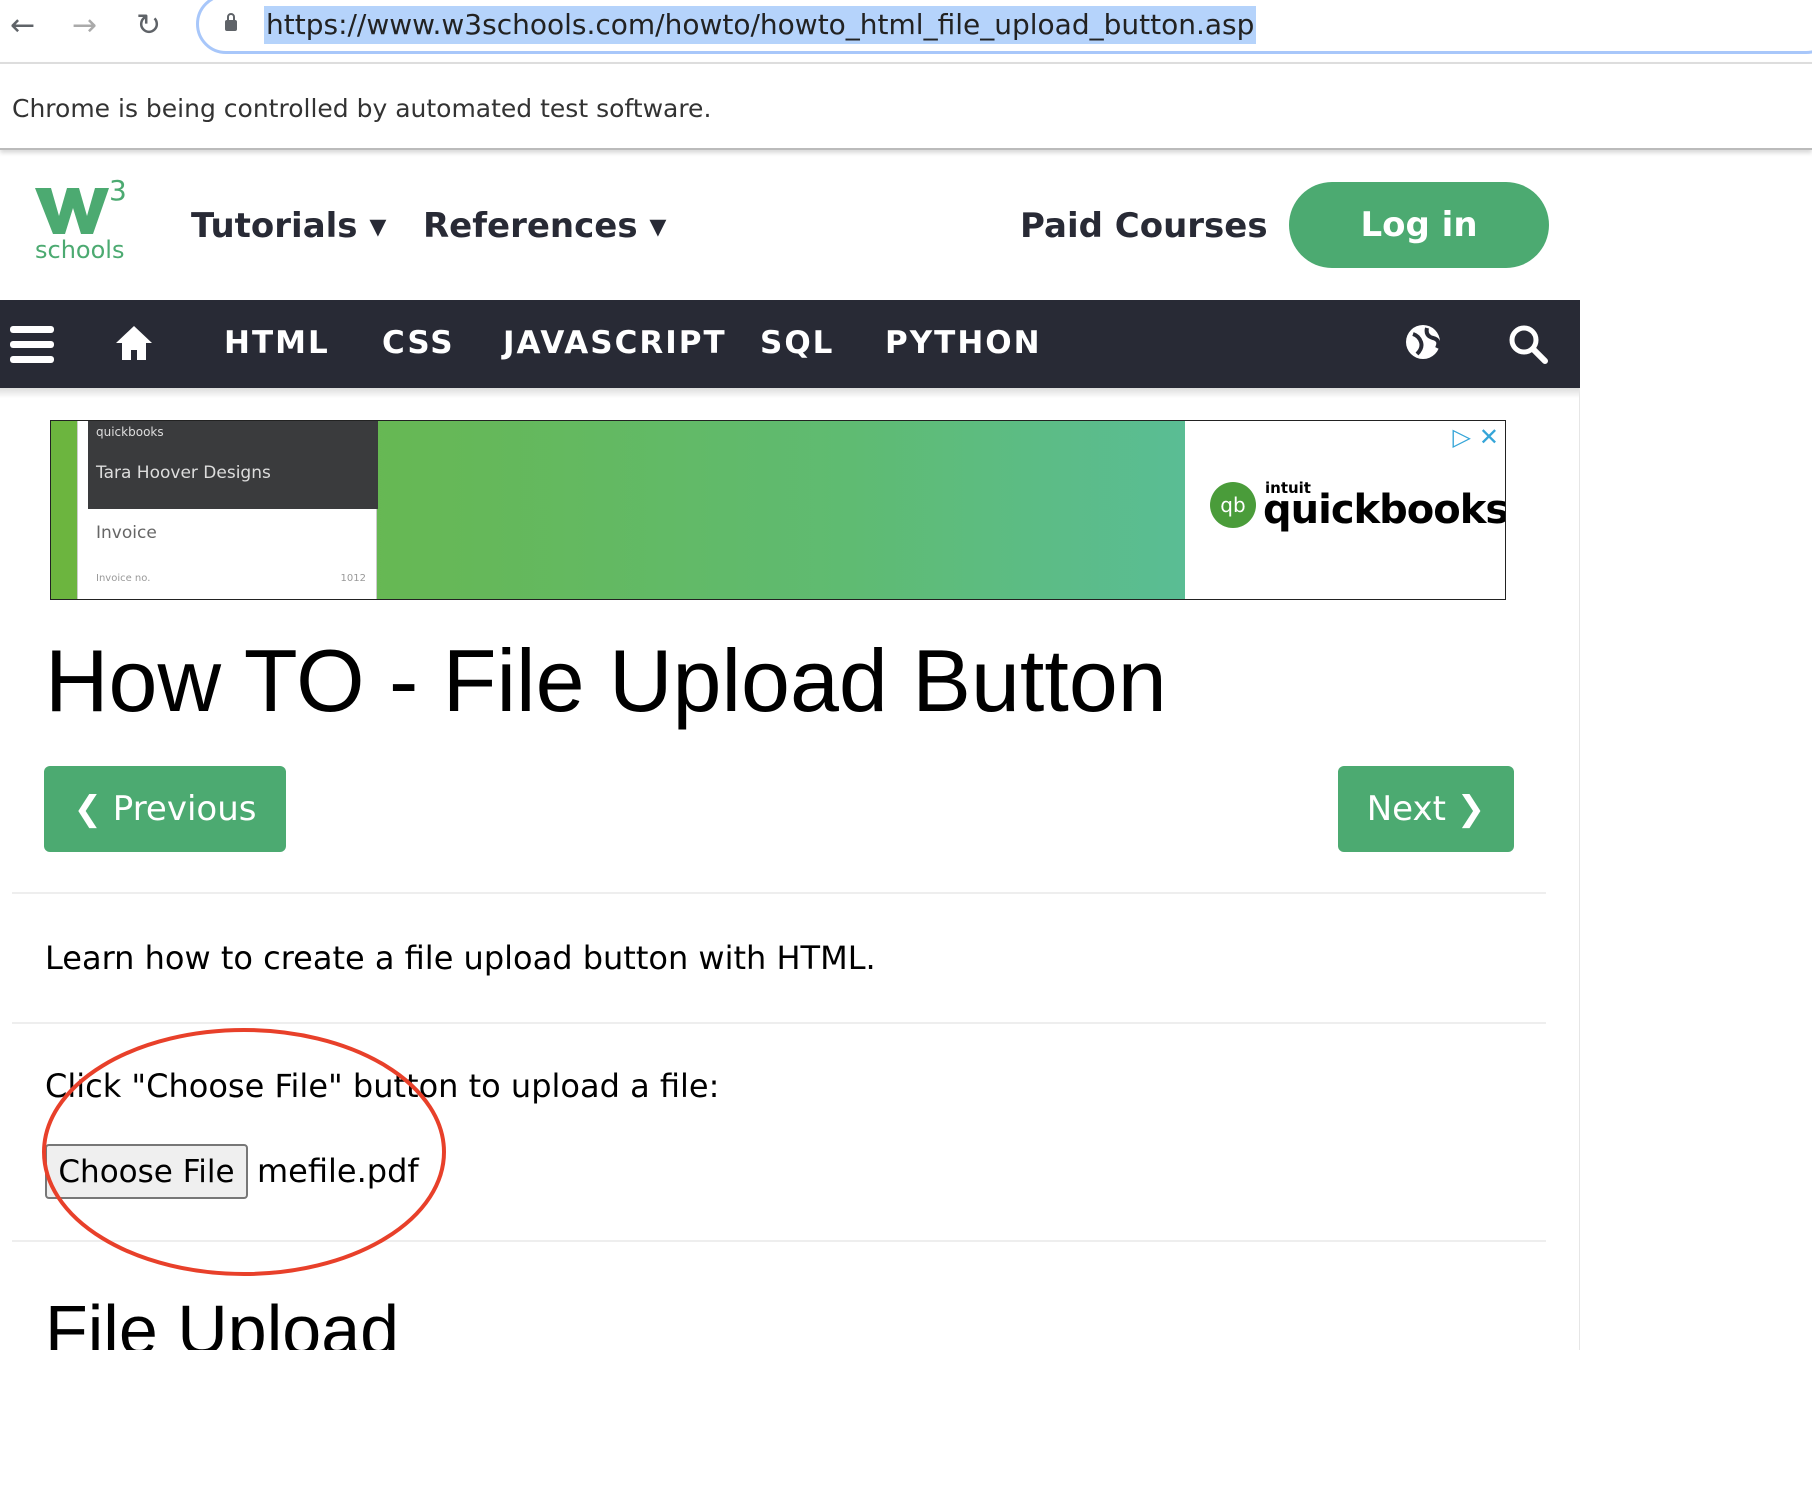 This screenshot has height=1492, width=1812. Describe the element at coordinates (84, 25) in the screenshot. I see `forward-icon: →` at that location.